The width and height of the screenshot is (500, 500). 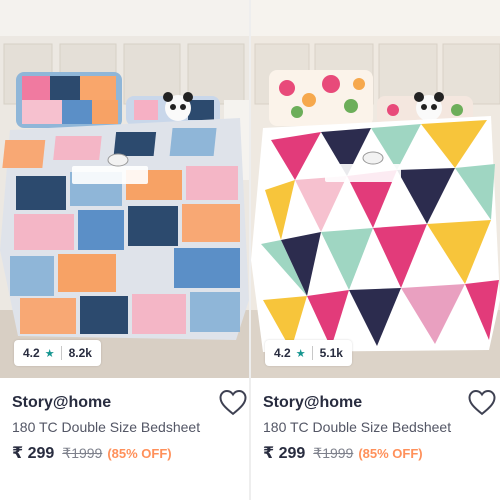 What do you see at coordinates (80, 353) in the screenshot?
I see `rating-count: 8.2k` at bounding box center [80, 353].